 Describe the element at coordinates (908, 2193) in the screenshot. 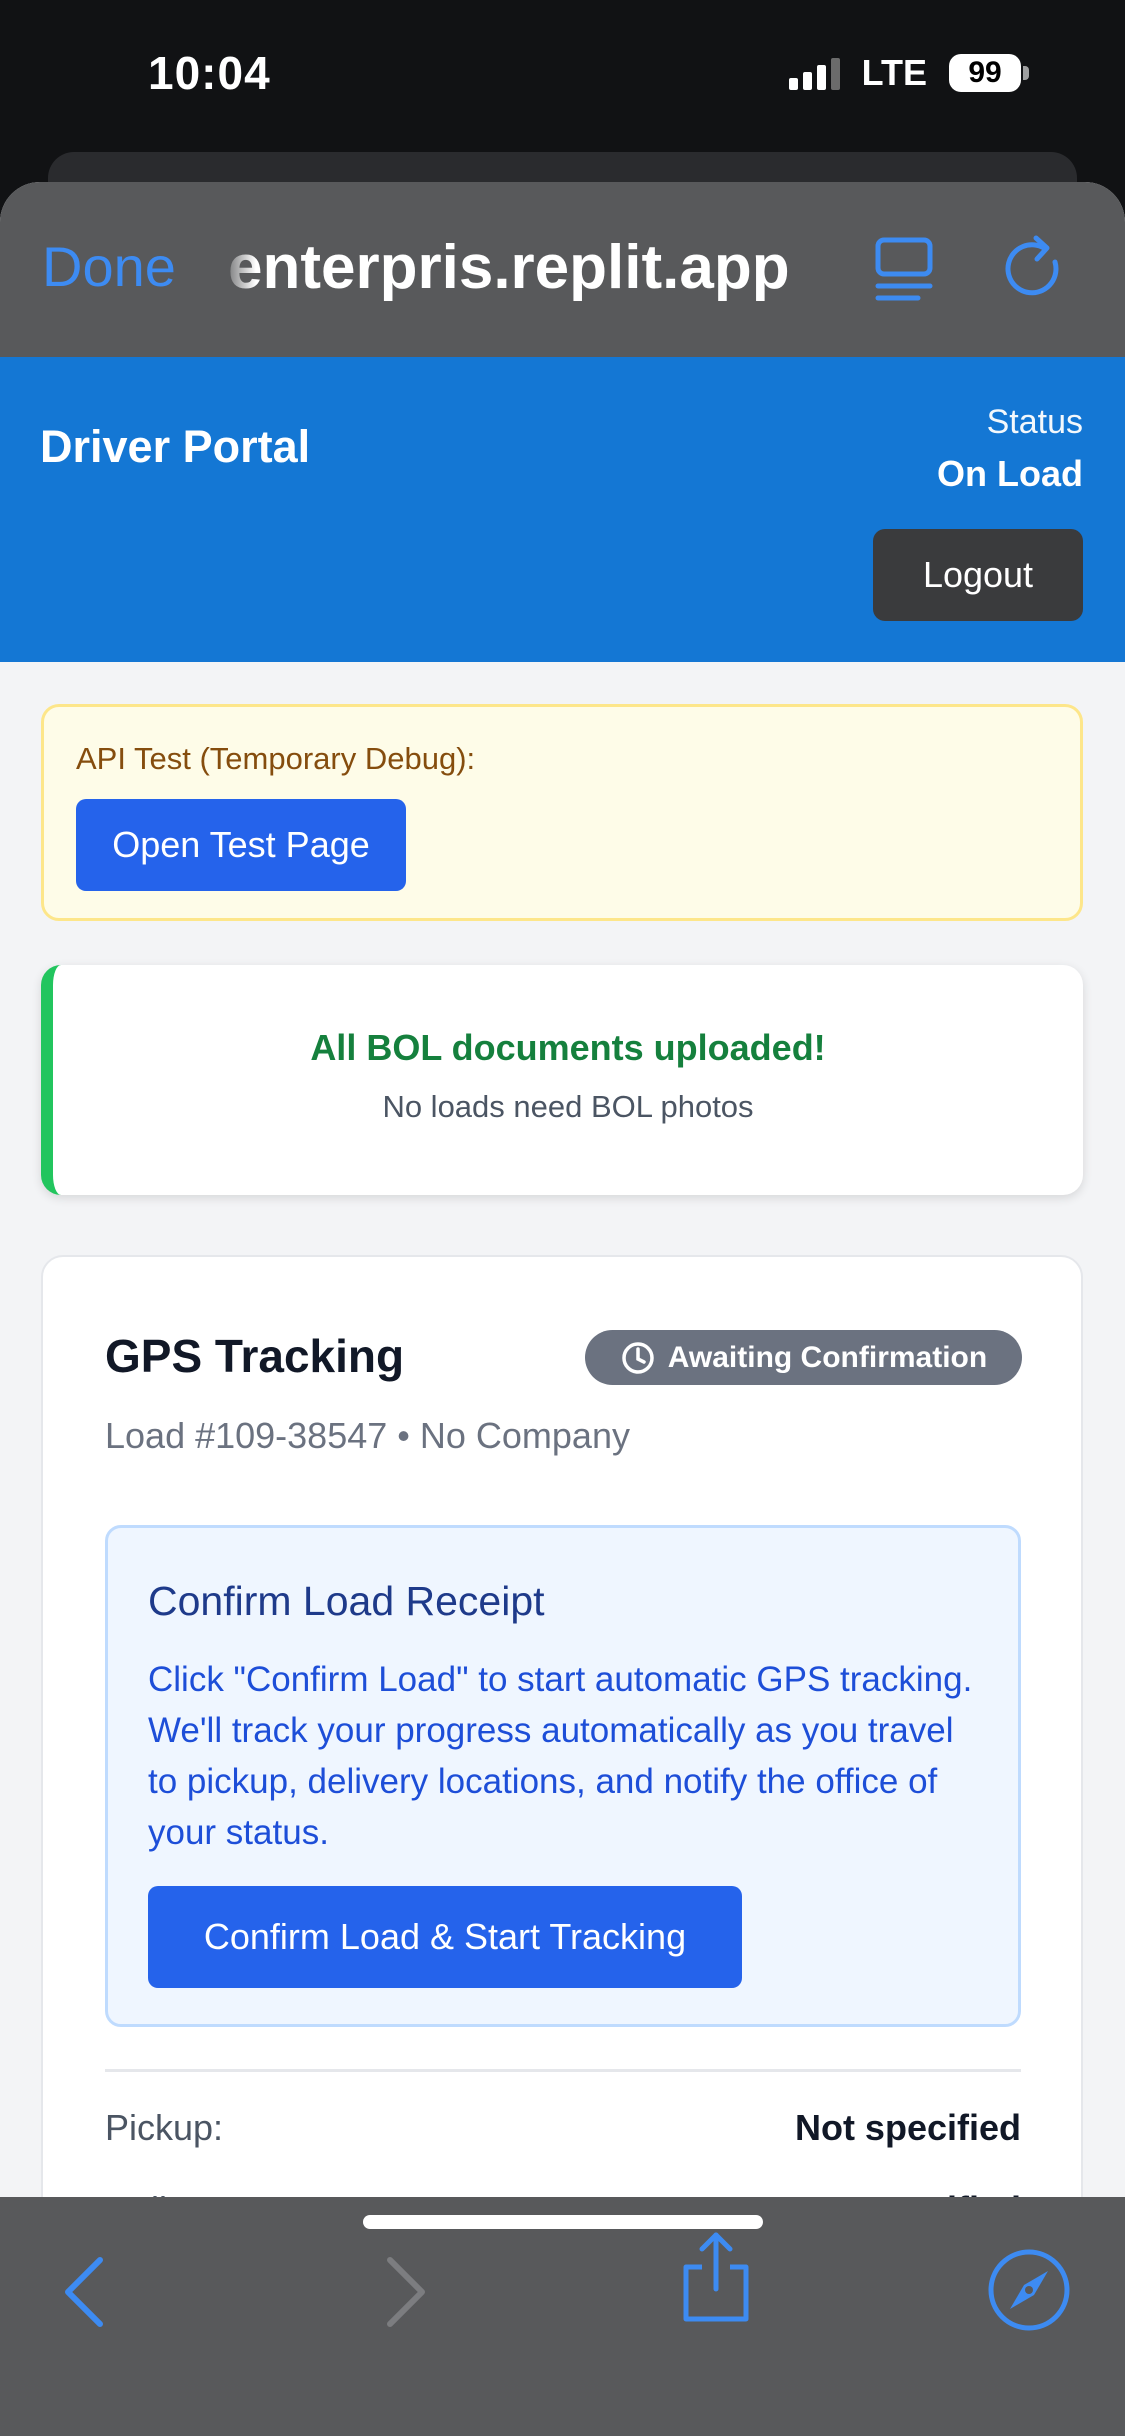

I see `delivery-value: Not specified` at that location.